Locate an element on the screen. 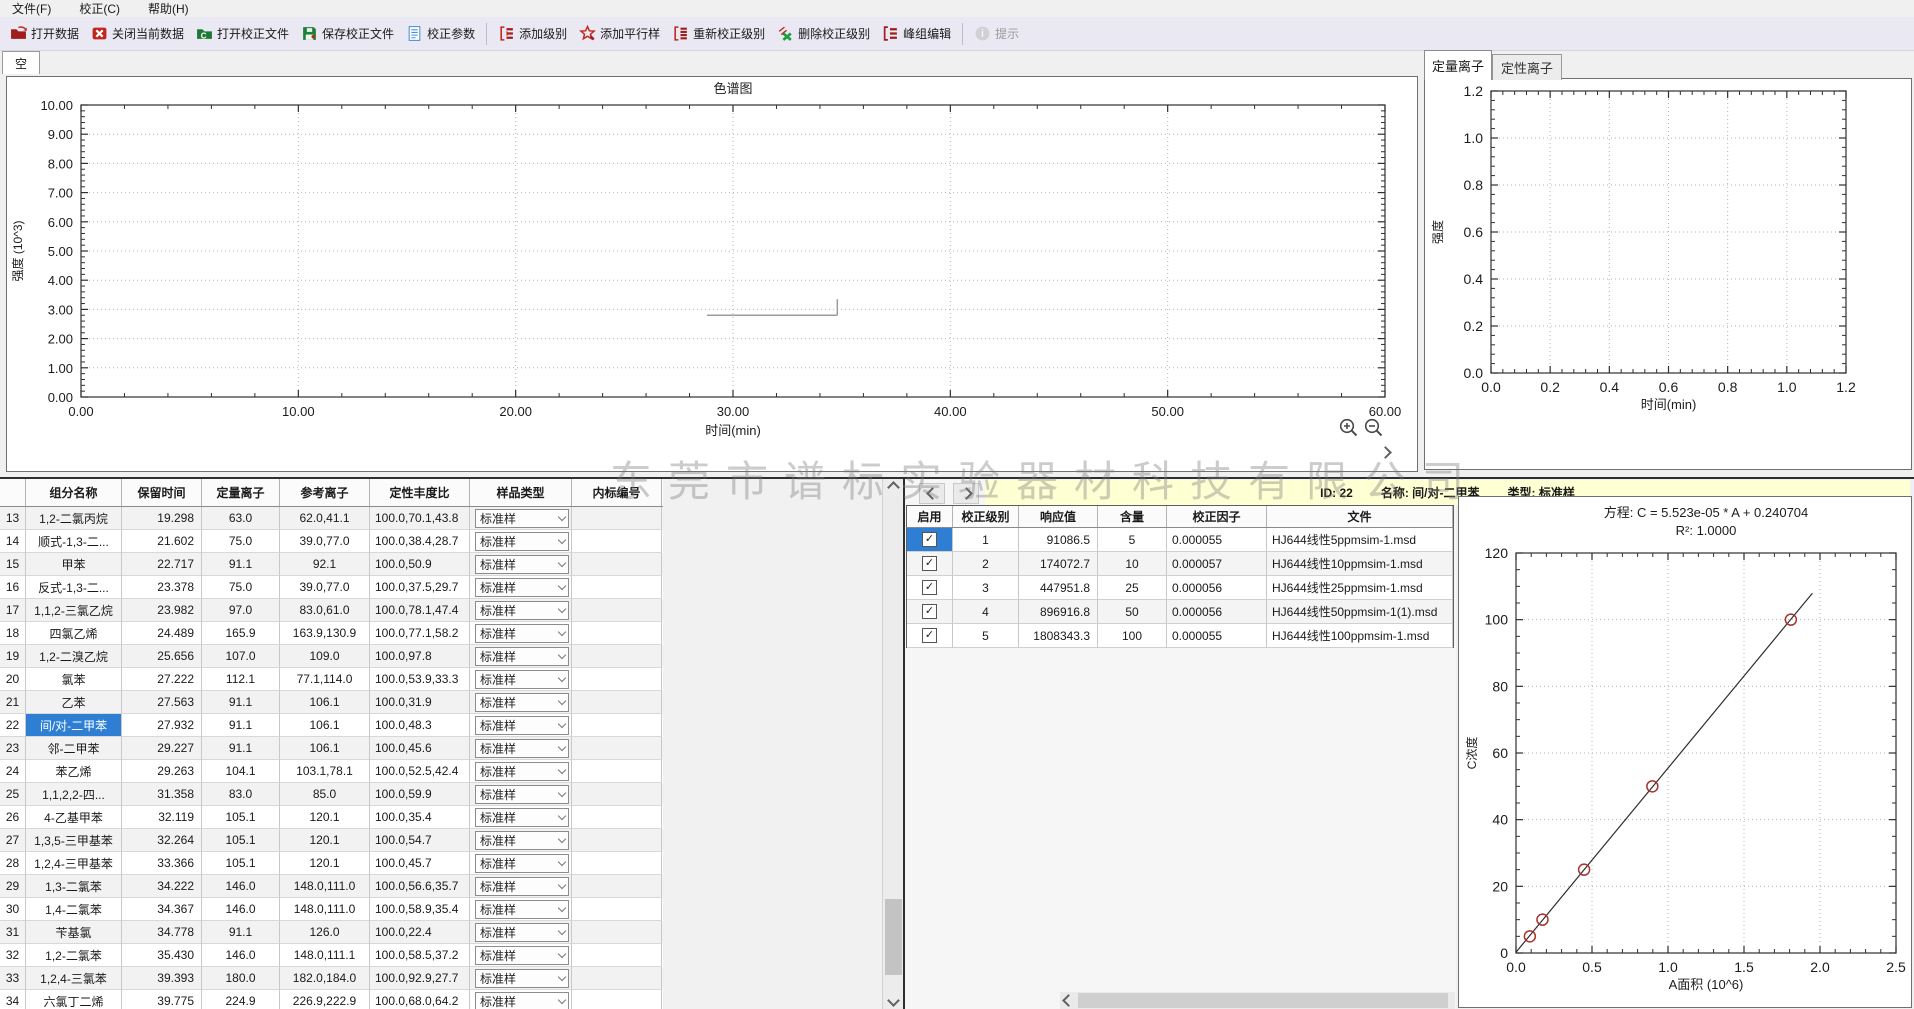  toolbar-button-10: 峰组编辑 is located at coordinates (916, 33).